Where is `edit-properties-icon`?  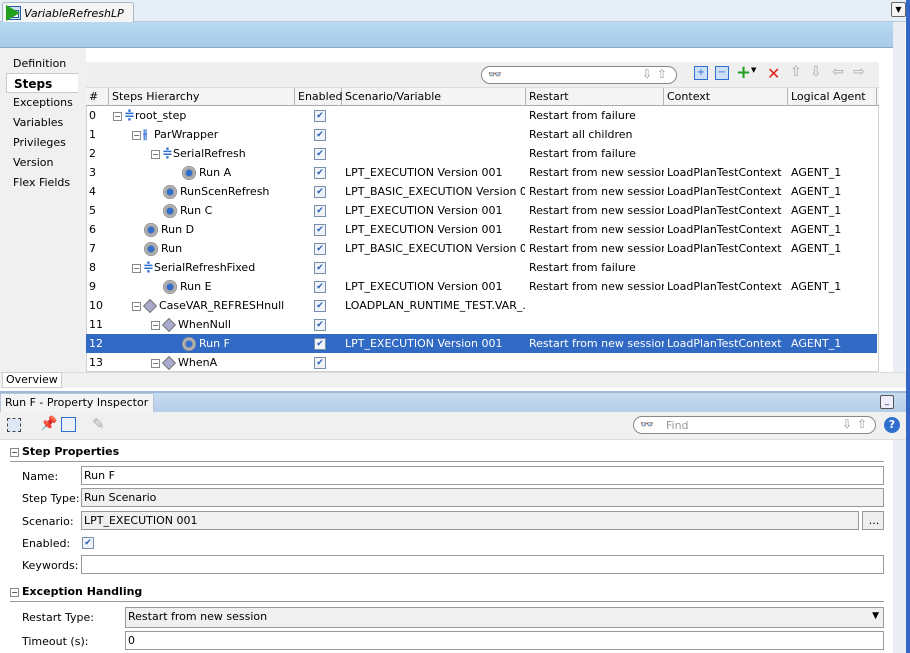
edit-properties-icon is located at coordinates (68, 424).